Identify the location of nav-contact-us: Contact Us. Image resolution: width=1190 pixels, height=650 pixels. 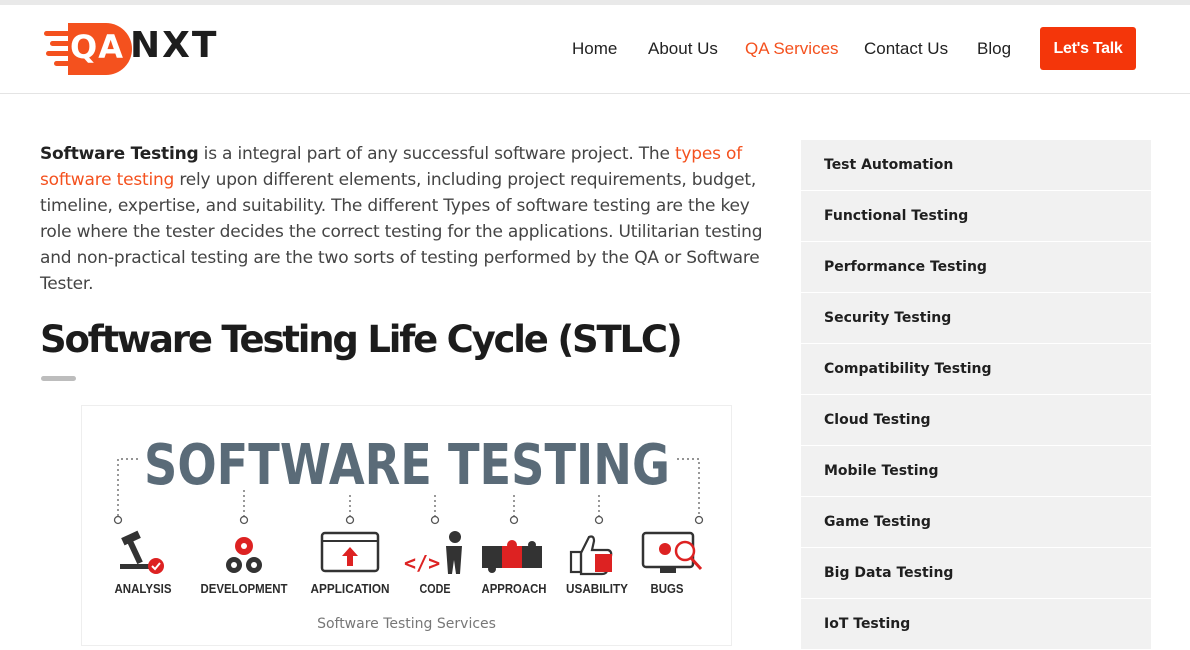
(906, 49).